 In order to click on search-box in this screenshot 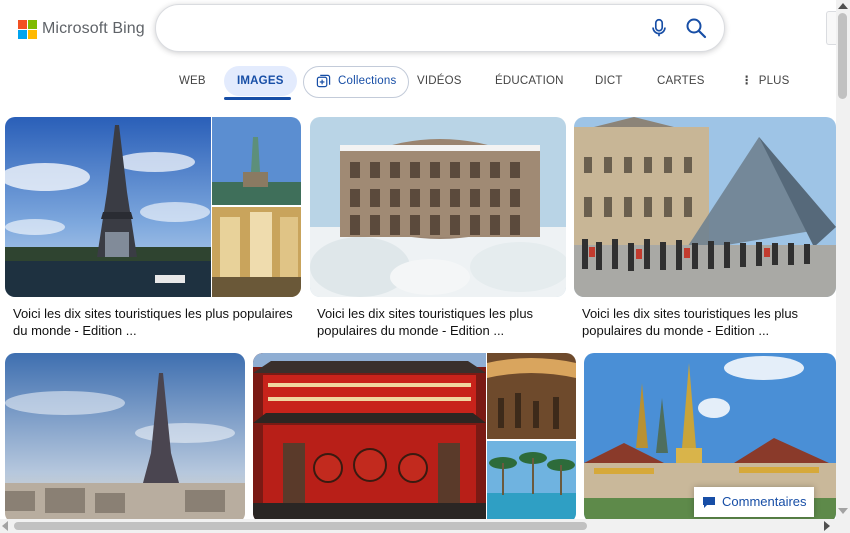, I will do `click(440, 28)`.